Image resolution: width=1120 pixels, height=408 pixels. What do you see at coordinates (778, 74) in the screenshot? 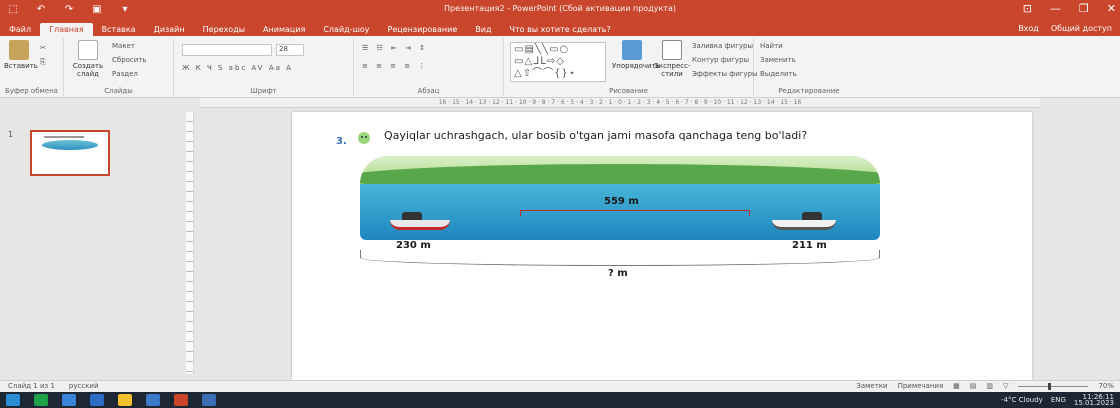
I see `select-button: Выделить` at bounding box center [778, 74].